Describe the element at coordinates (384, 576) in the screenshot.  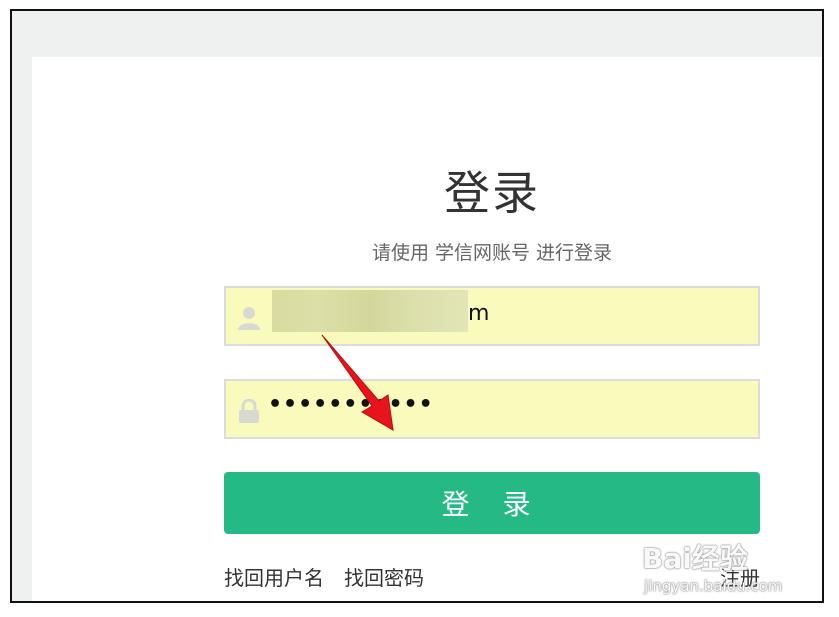
I see `find-password-link: 找回密码` at that location.